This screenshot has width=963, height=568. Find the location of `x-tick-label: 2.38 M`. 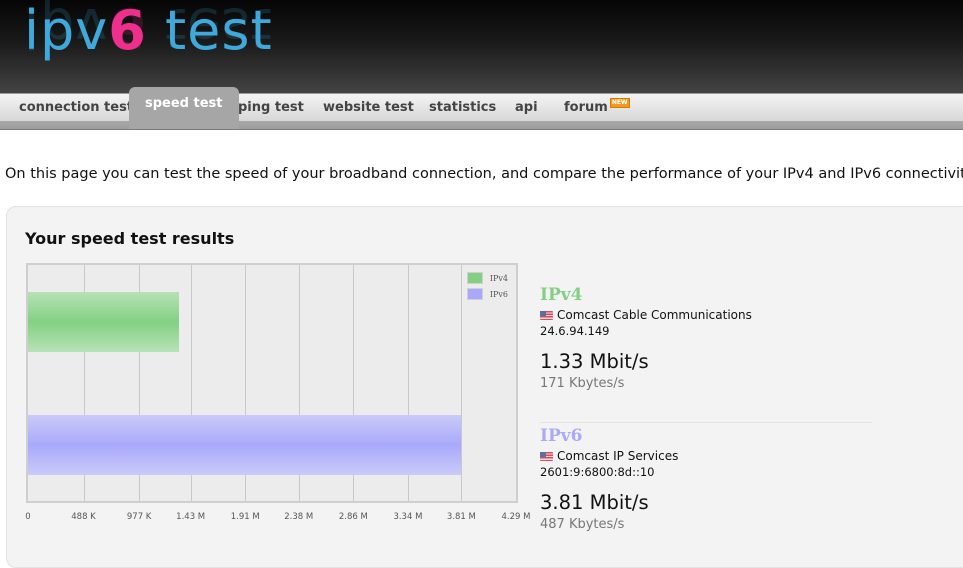

x-tick-label: 2.38 M is located at coordinates (299, 517).